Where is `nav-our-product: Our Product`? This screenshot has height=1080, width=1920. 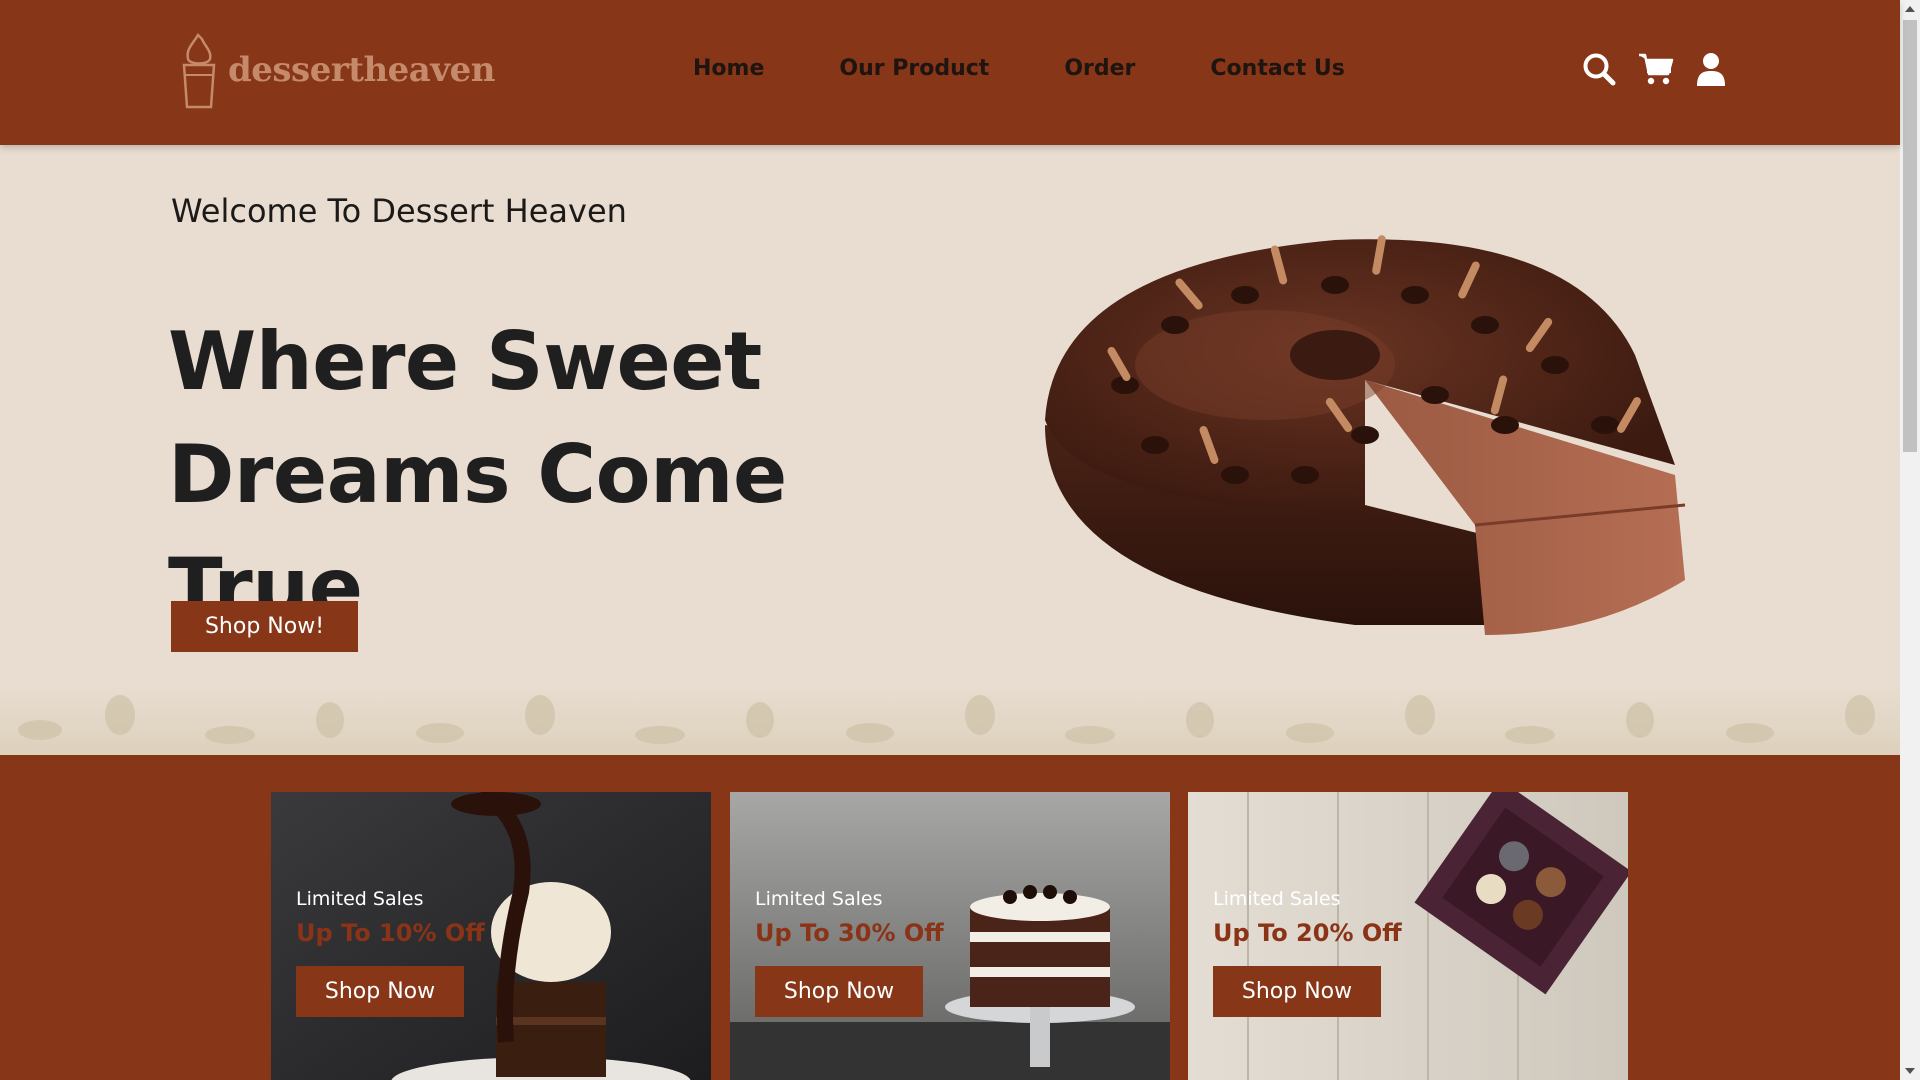
nav-our-product: Our Product is located at coordinates (914, 68).